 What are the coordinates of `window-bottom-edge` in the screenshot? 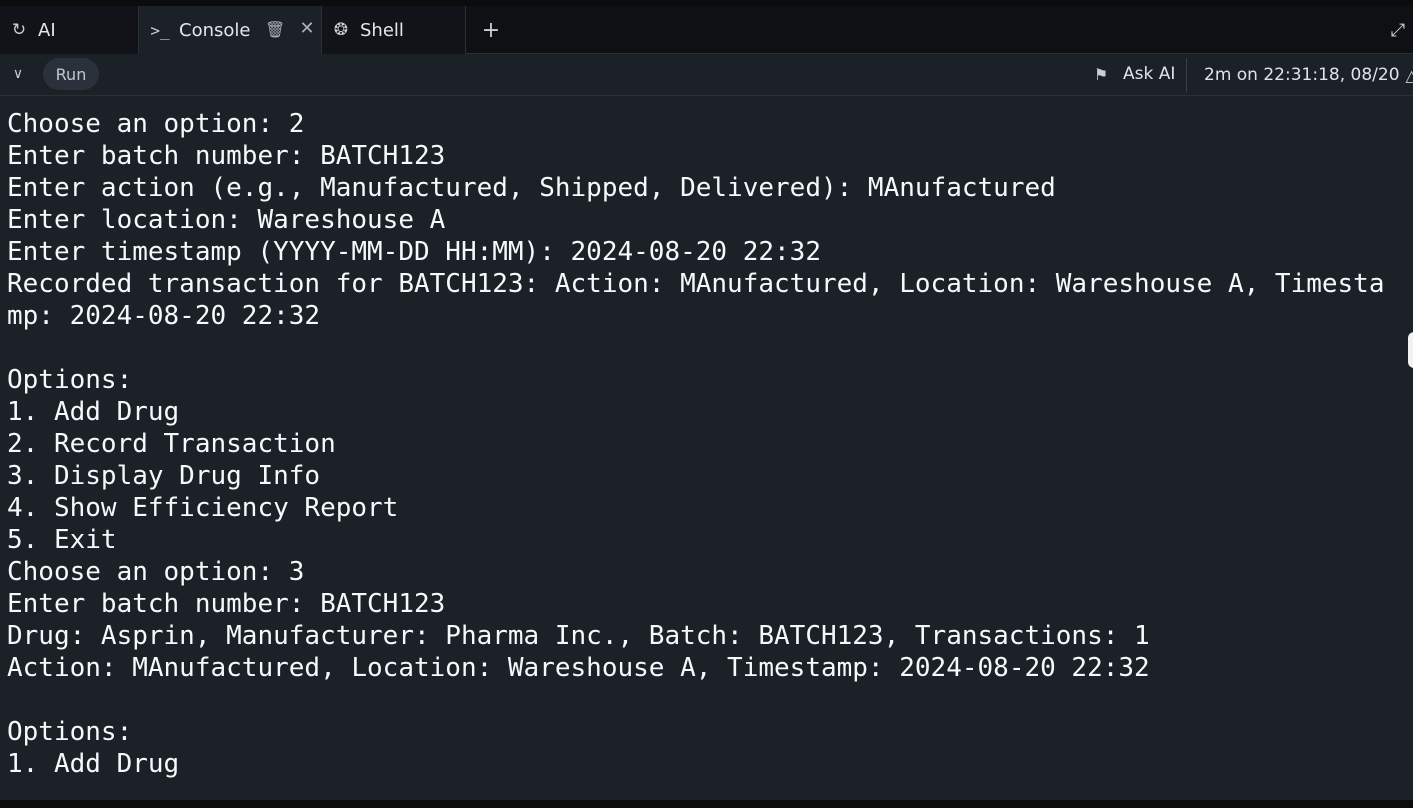 It's located at (706, 804).